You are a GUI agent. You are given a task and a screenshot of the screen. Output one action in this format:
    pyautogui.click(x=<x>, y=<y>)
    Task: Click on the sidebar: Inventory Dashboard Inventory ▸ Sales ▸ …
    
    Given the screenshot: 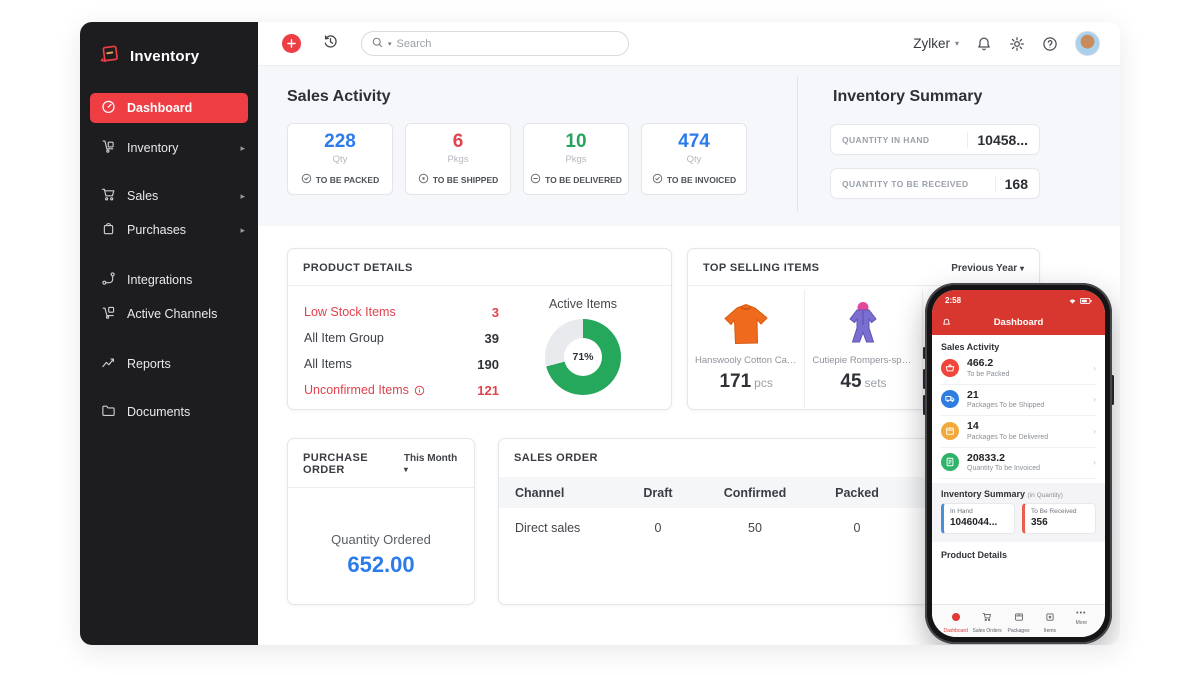 What is the action you would take?
    pyautogui.click(x=169, y=333)
    